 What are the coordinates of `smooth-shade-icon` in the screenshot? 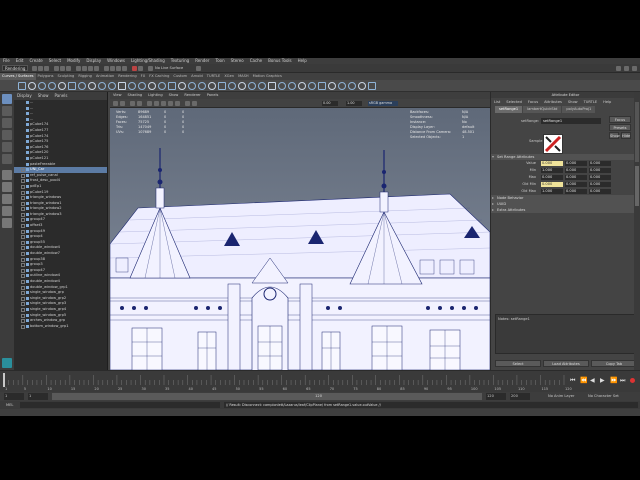 It's located at (156, 103).